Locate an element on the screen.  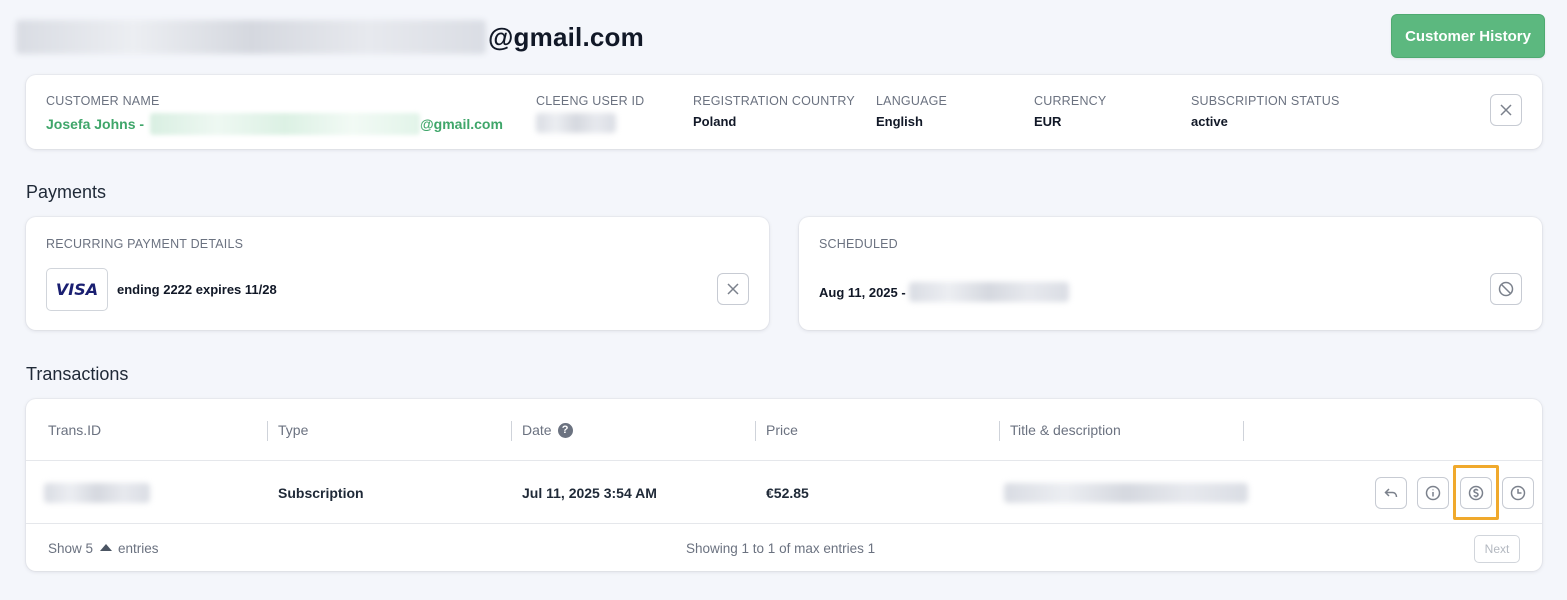
undo-arrow-icon is located at coordinates (1391, 493).